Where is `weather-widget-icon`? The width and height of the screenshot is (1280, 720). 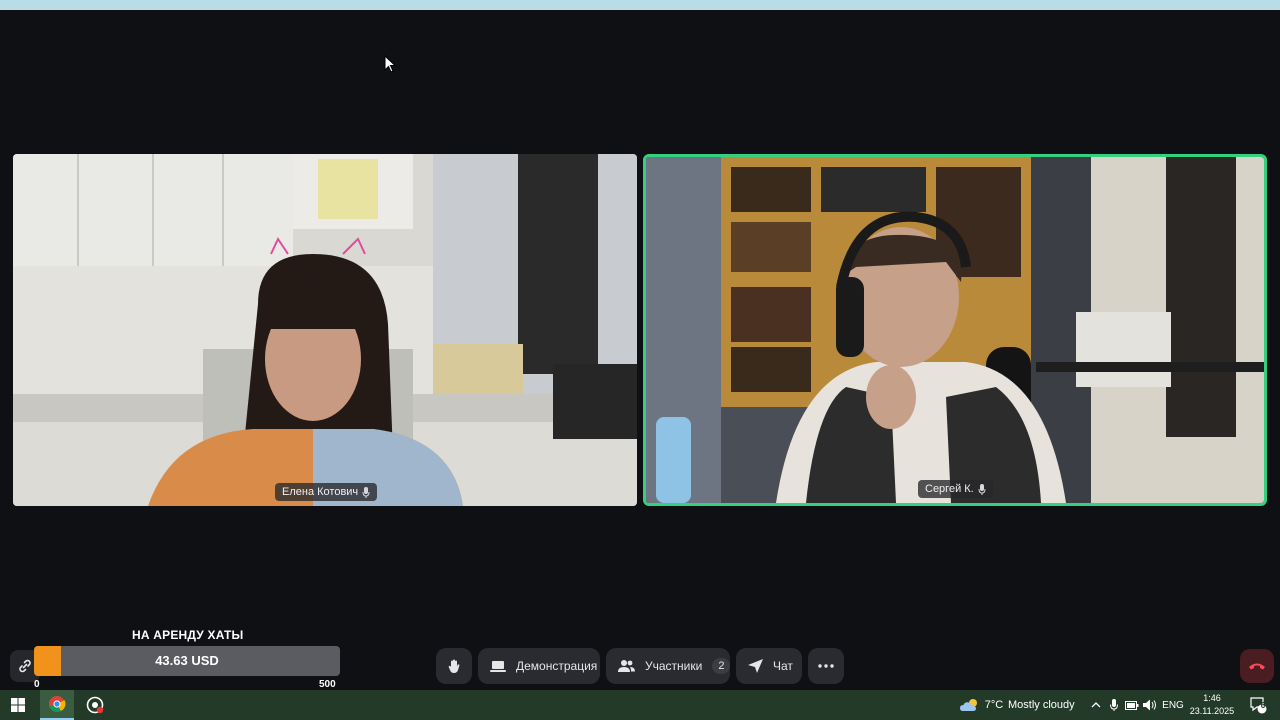 weather-widget-icon is located at coordinates (970, 705).